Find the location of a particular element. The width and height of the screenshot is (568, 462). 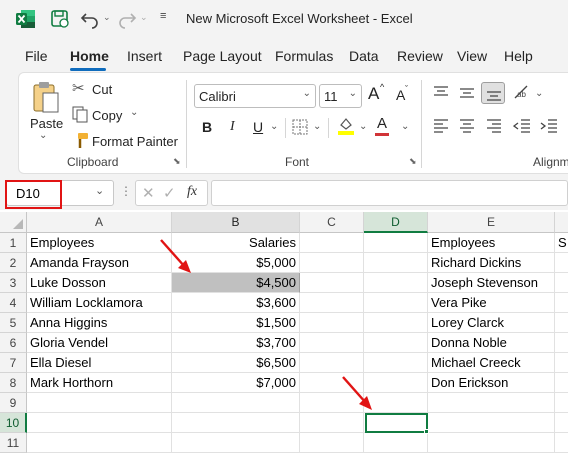

increase-font-size-button: A is located at coordinates (373, 94).